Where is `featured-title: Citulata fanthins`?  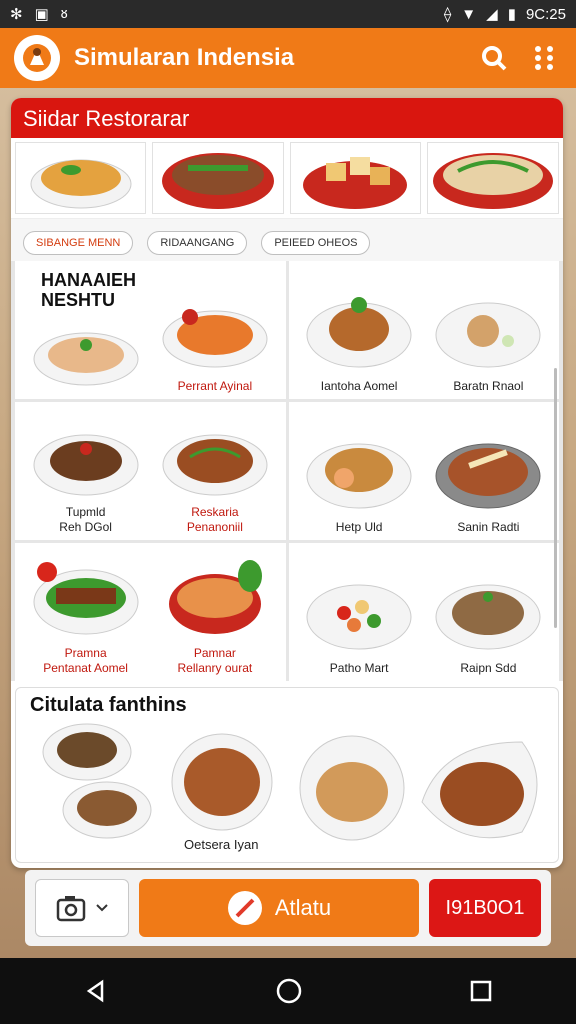
featured-title: Citulata fanthins is located at coordinates (108, 705).